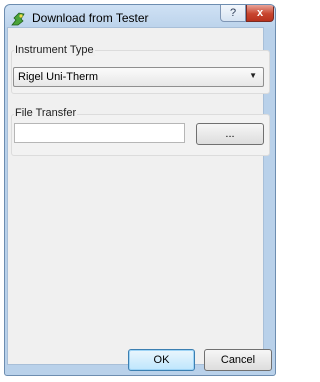 The height and width of the screenshot is (382, 320). Describe the element at coordinates (253, 75) in the screenshot. I see `chevron-down-icon: ▼` at that location.